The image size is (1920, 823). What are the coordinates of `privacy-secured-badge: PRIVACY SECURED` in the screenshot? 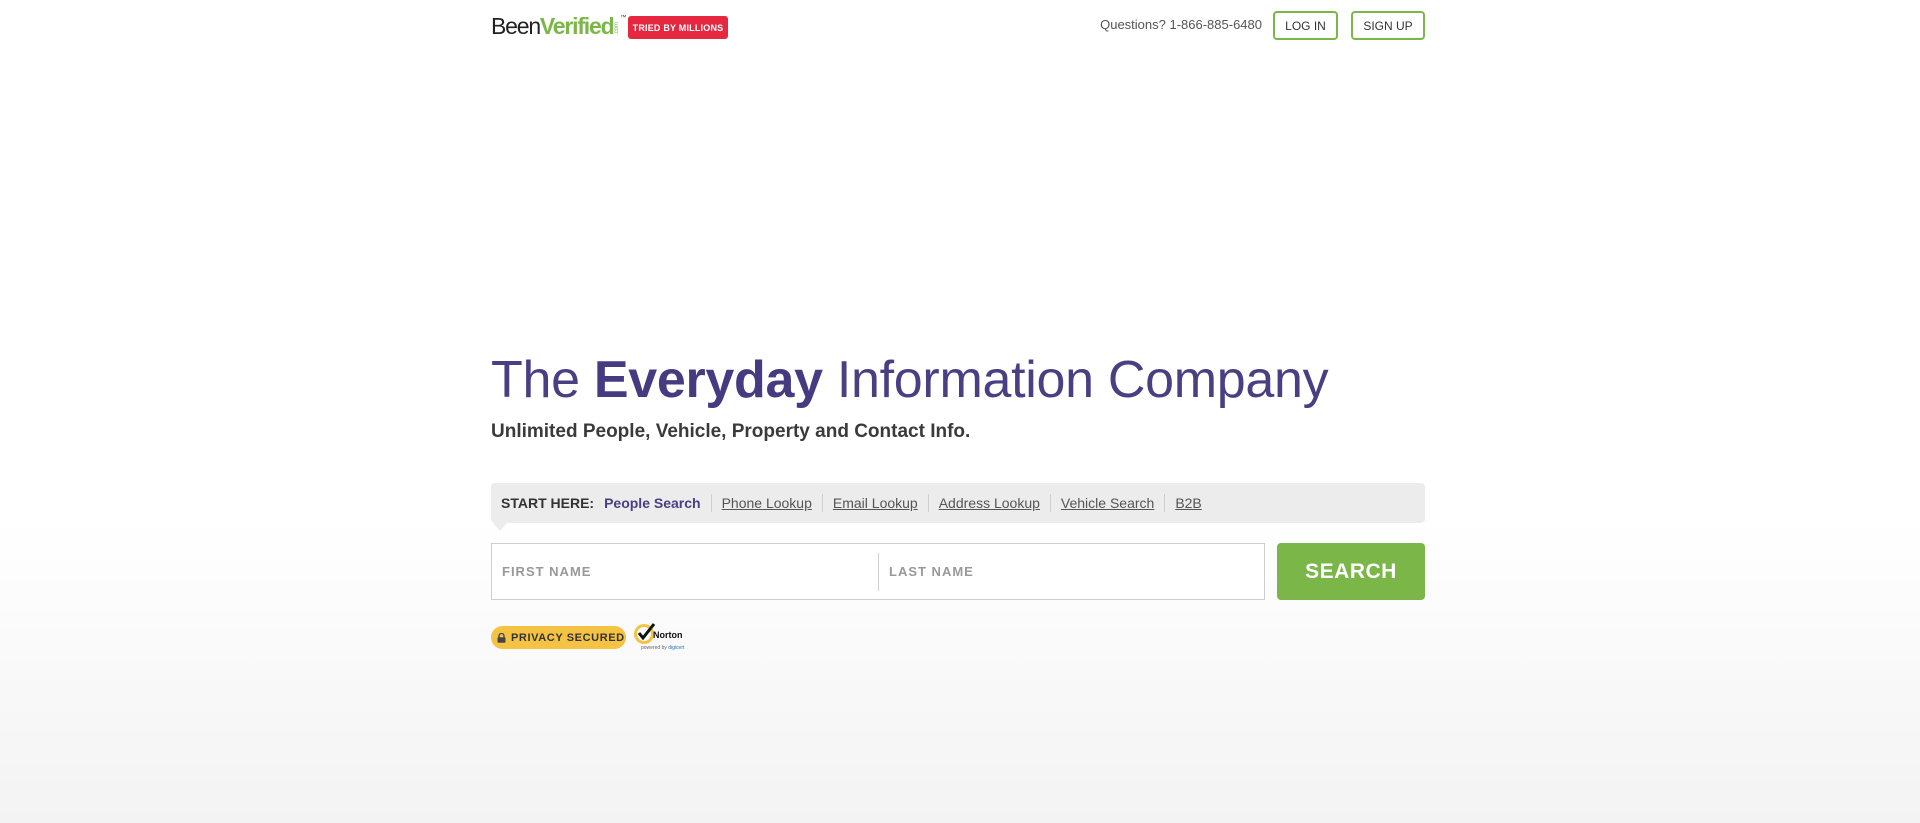 It's located at (558, 637).